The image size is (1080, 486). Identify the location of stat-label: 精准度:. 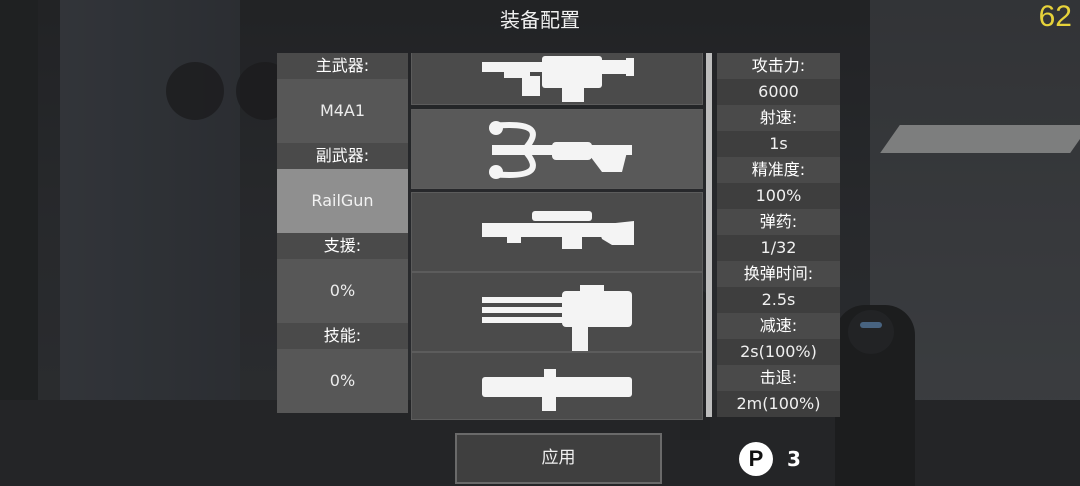
(778, 170).